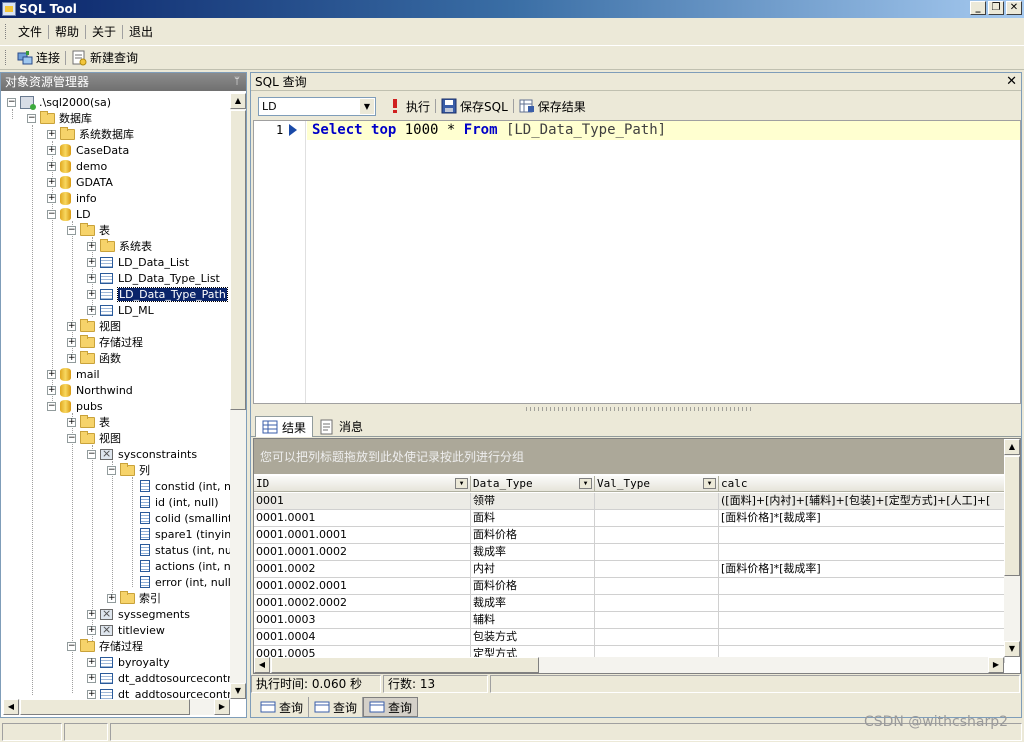 This screenshot has height=742, width=1024. What do you see at coordinates (88, 150) in the screenshot?
I see `tree-node-casedata: + CaseData` at bounding box center [88, 150].